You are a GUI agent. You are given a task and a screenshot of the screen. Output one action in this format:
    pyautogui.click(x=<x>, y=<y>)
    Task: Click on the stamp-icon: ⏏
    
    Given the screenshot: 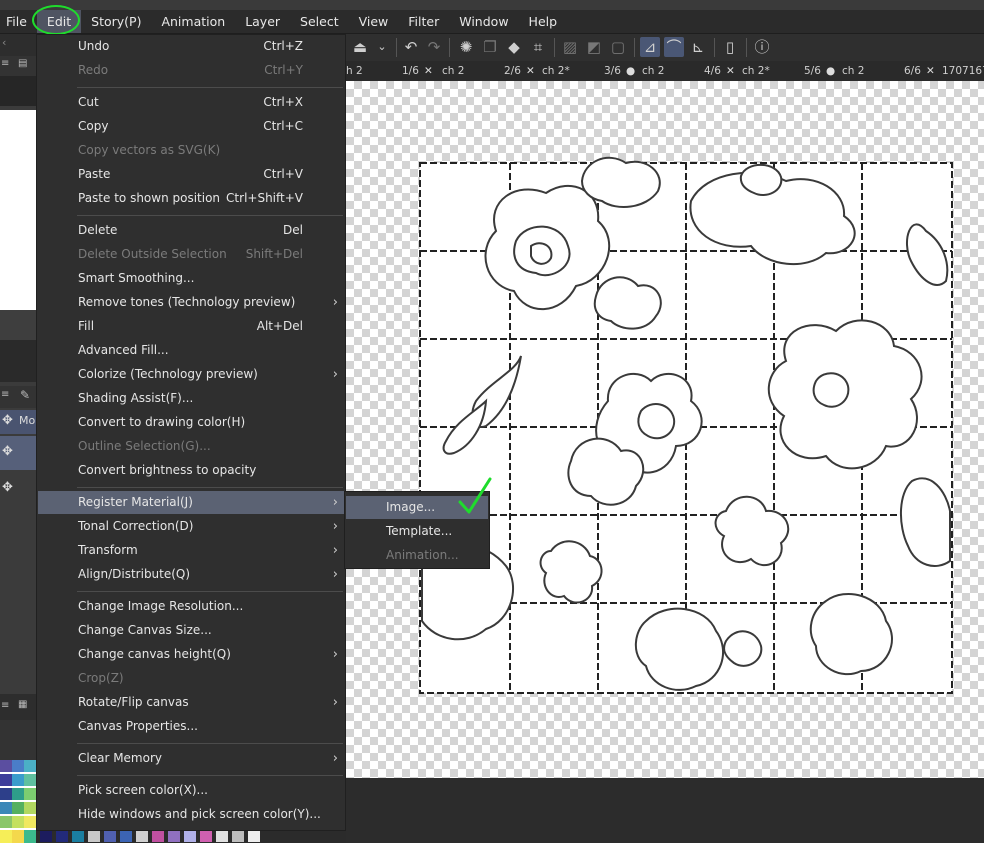 What is the action you would take?
    pyautogui.click(x=360, y=47)
    